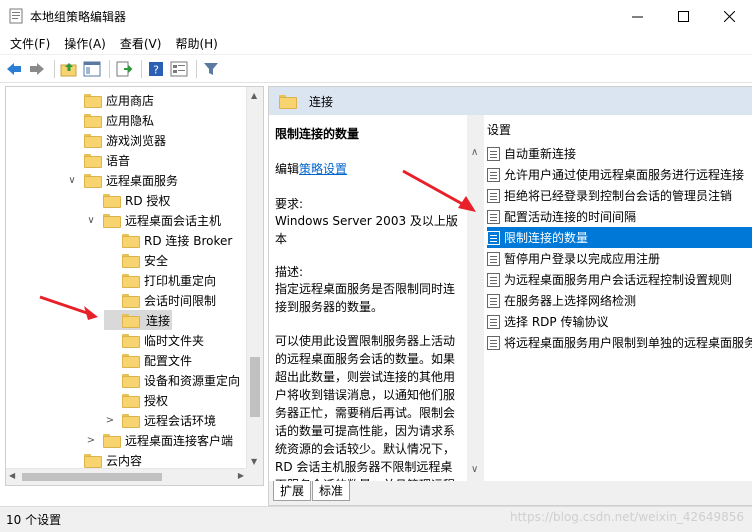 The width and height of the screenshot is (752, 532). Describe the element at coordinates (104, 460) in the screenshot. I see `tree-item: 云内容` at that location.